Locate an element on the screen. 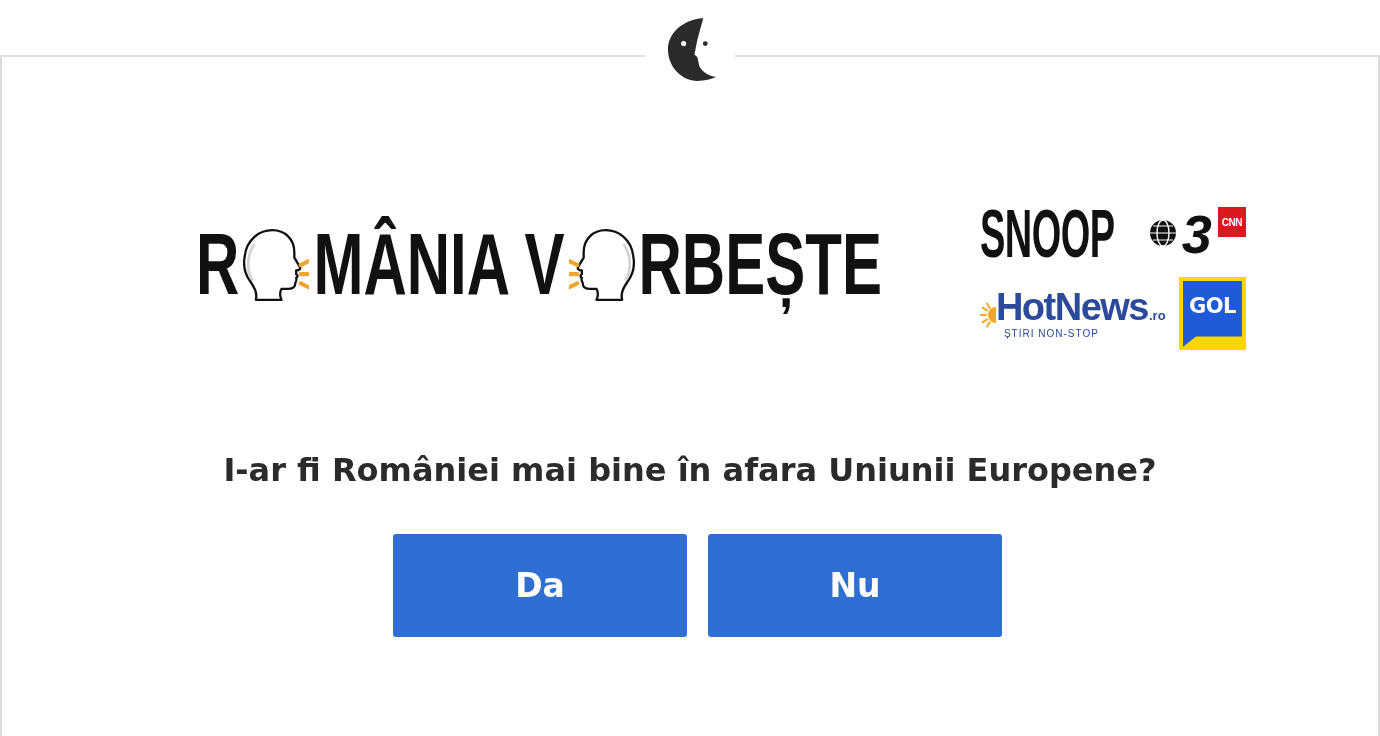  gol-wordmark: GOL is located at coordinates (1212, 314).